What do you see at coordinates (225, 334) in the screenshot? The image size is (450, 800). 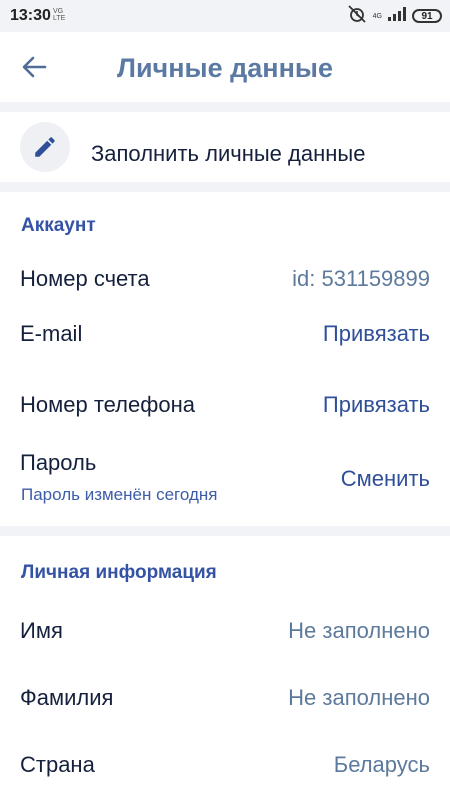 I see `email-row: E-mail Привязать` at bounding box center [225, 334].